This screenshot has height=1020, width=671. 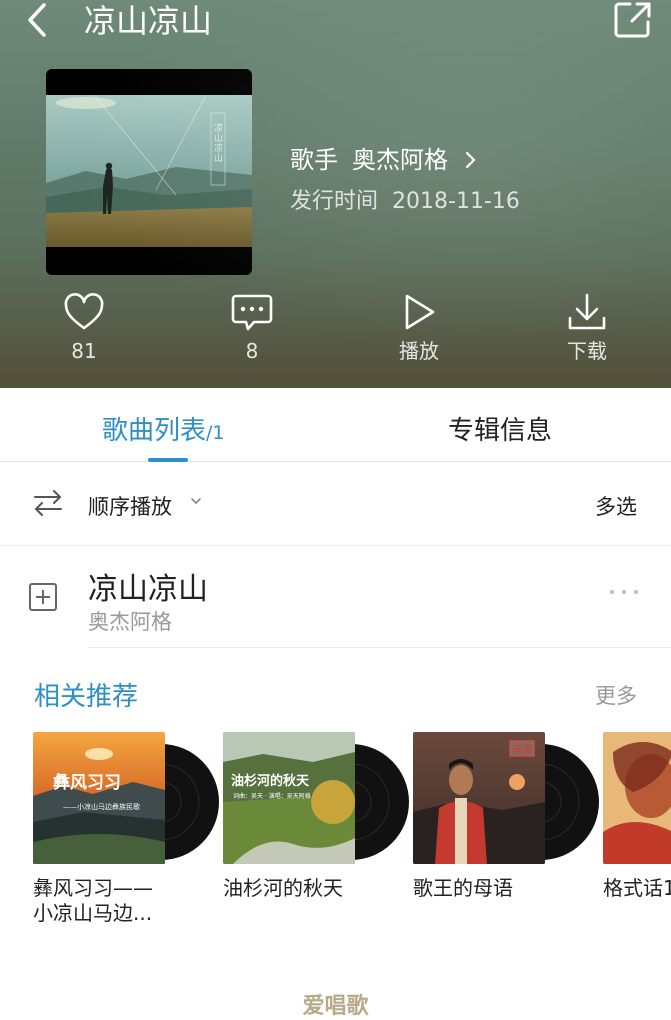 What do you see at coordinates (272, 796) in the screenshot?
I see `album-art-subtitle: 词曲：吴天 · 演唱：吴天阿格` at bounding box center [272, 796].